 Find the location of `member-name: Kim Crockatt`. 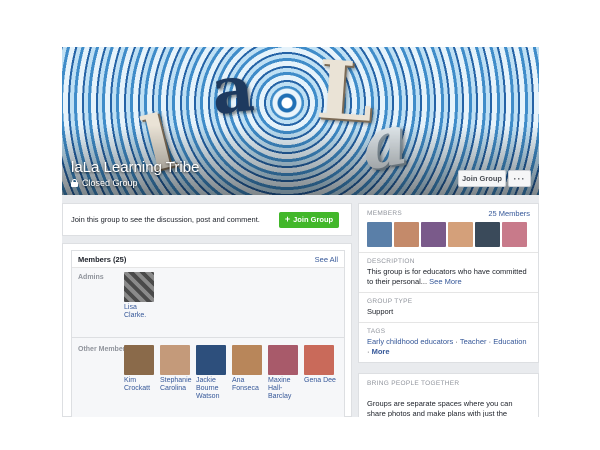

member-name: Kim Crockatt is located at coordinates (140, 385).